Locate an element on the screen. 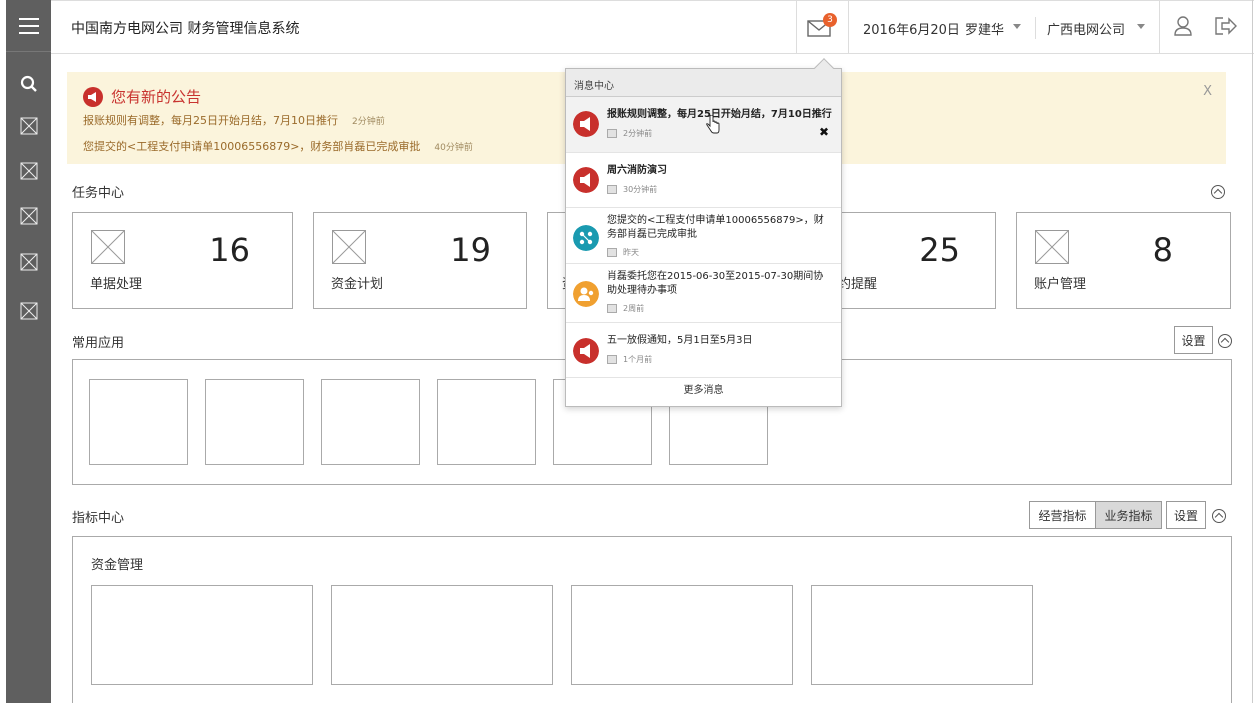 This screenshot has width=1254, height=703. message-time: 30分钟前 is located at coordinates (632, 189).